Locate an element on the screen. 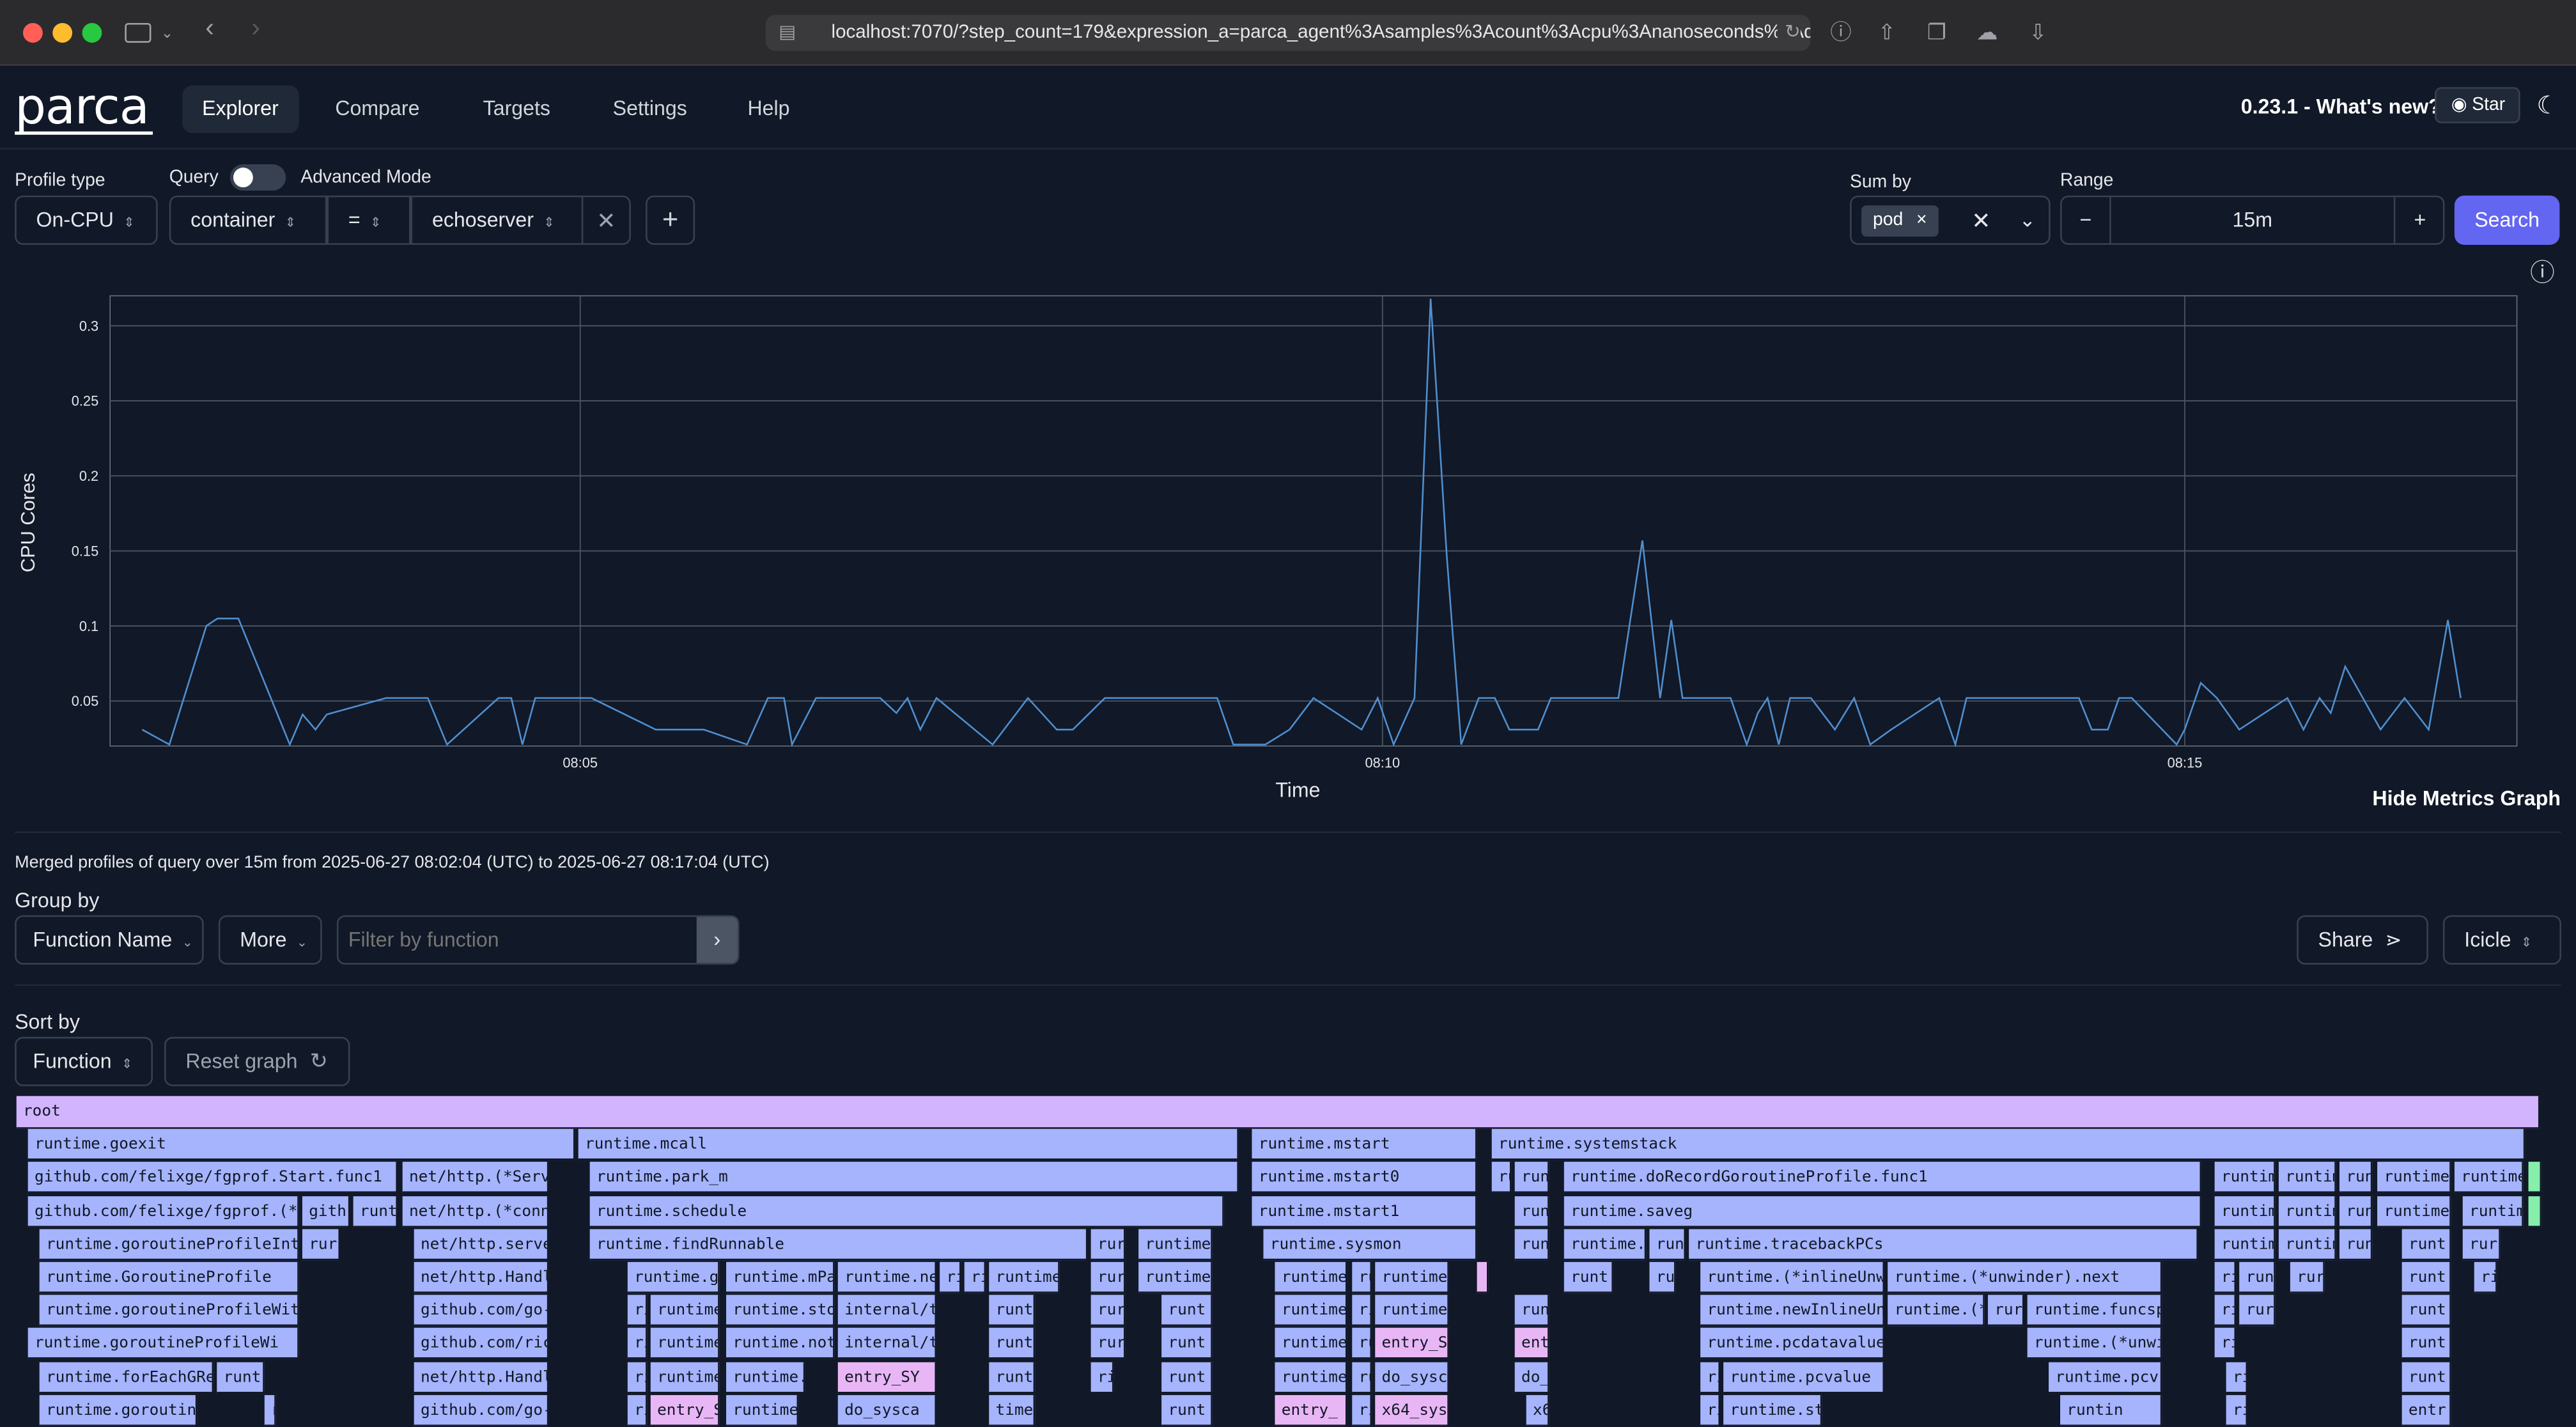 This screenshot has height=1427, width=2576. flame-frame: runtin is located at coordinates (2111, 1410).